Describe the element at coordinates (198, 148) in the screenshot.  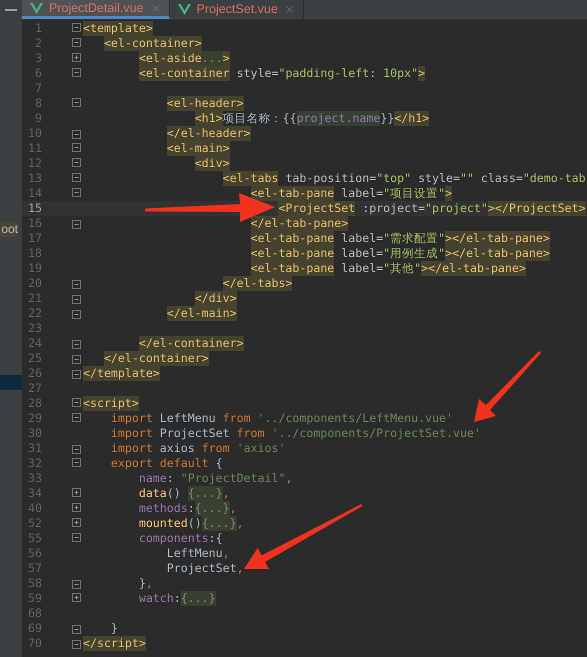
I see `code-tag: <el-main>` at that location.